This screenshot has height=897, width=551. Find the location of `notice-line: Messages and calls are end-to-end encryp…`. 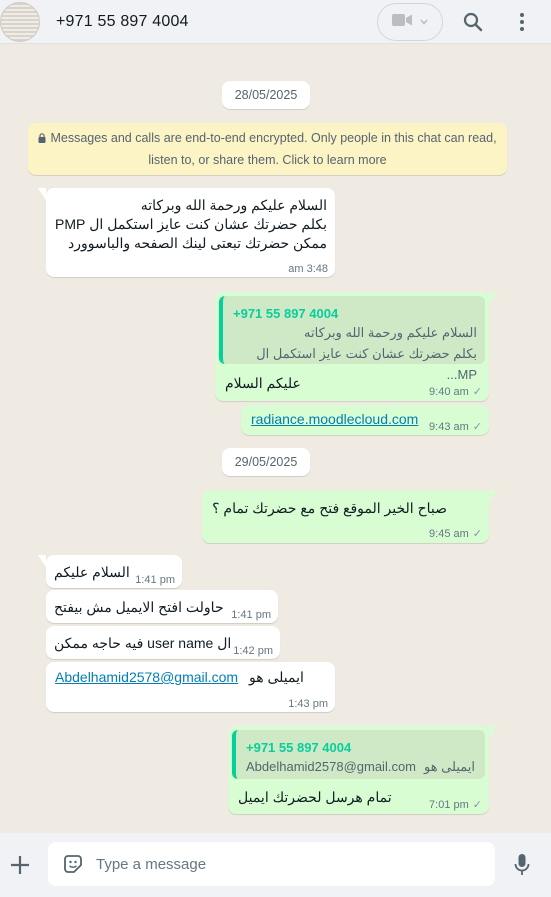

notice-line: Messages and calls are end-to-end encryp… is located at coordinates (273, 138).